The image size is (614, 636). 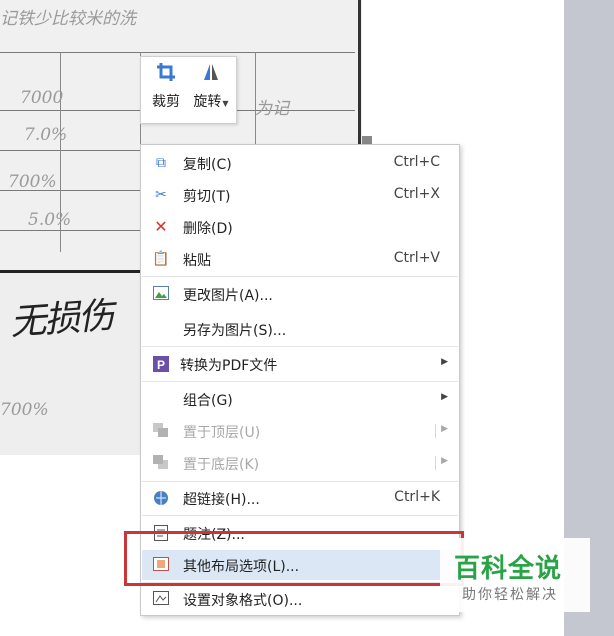 I want to click on watermark: 百科全说 助你轻松解决, so click(x=515, y=575).